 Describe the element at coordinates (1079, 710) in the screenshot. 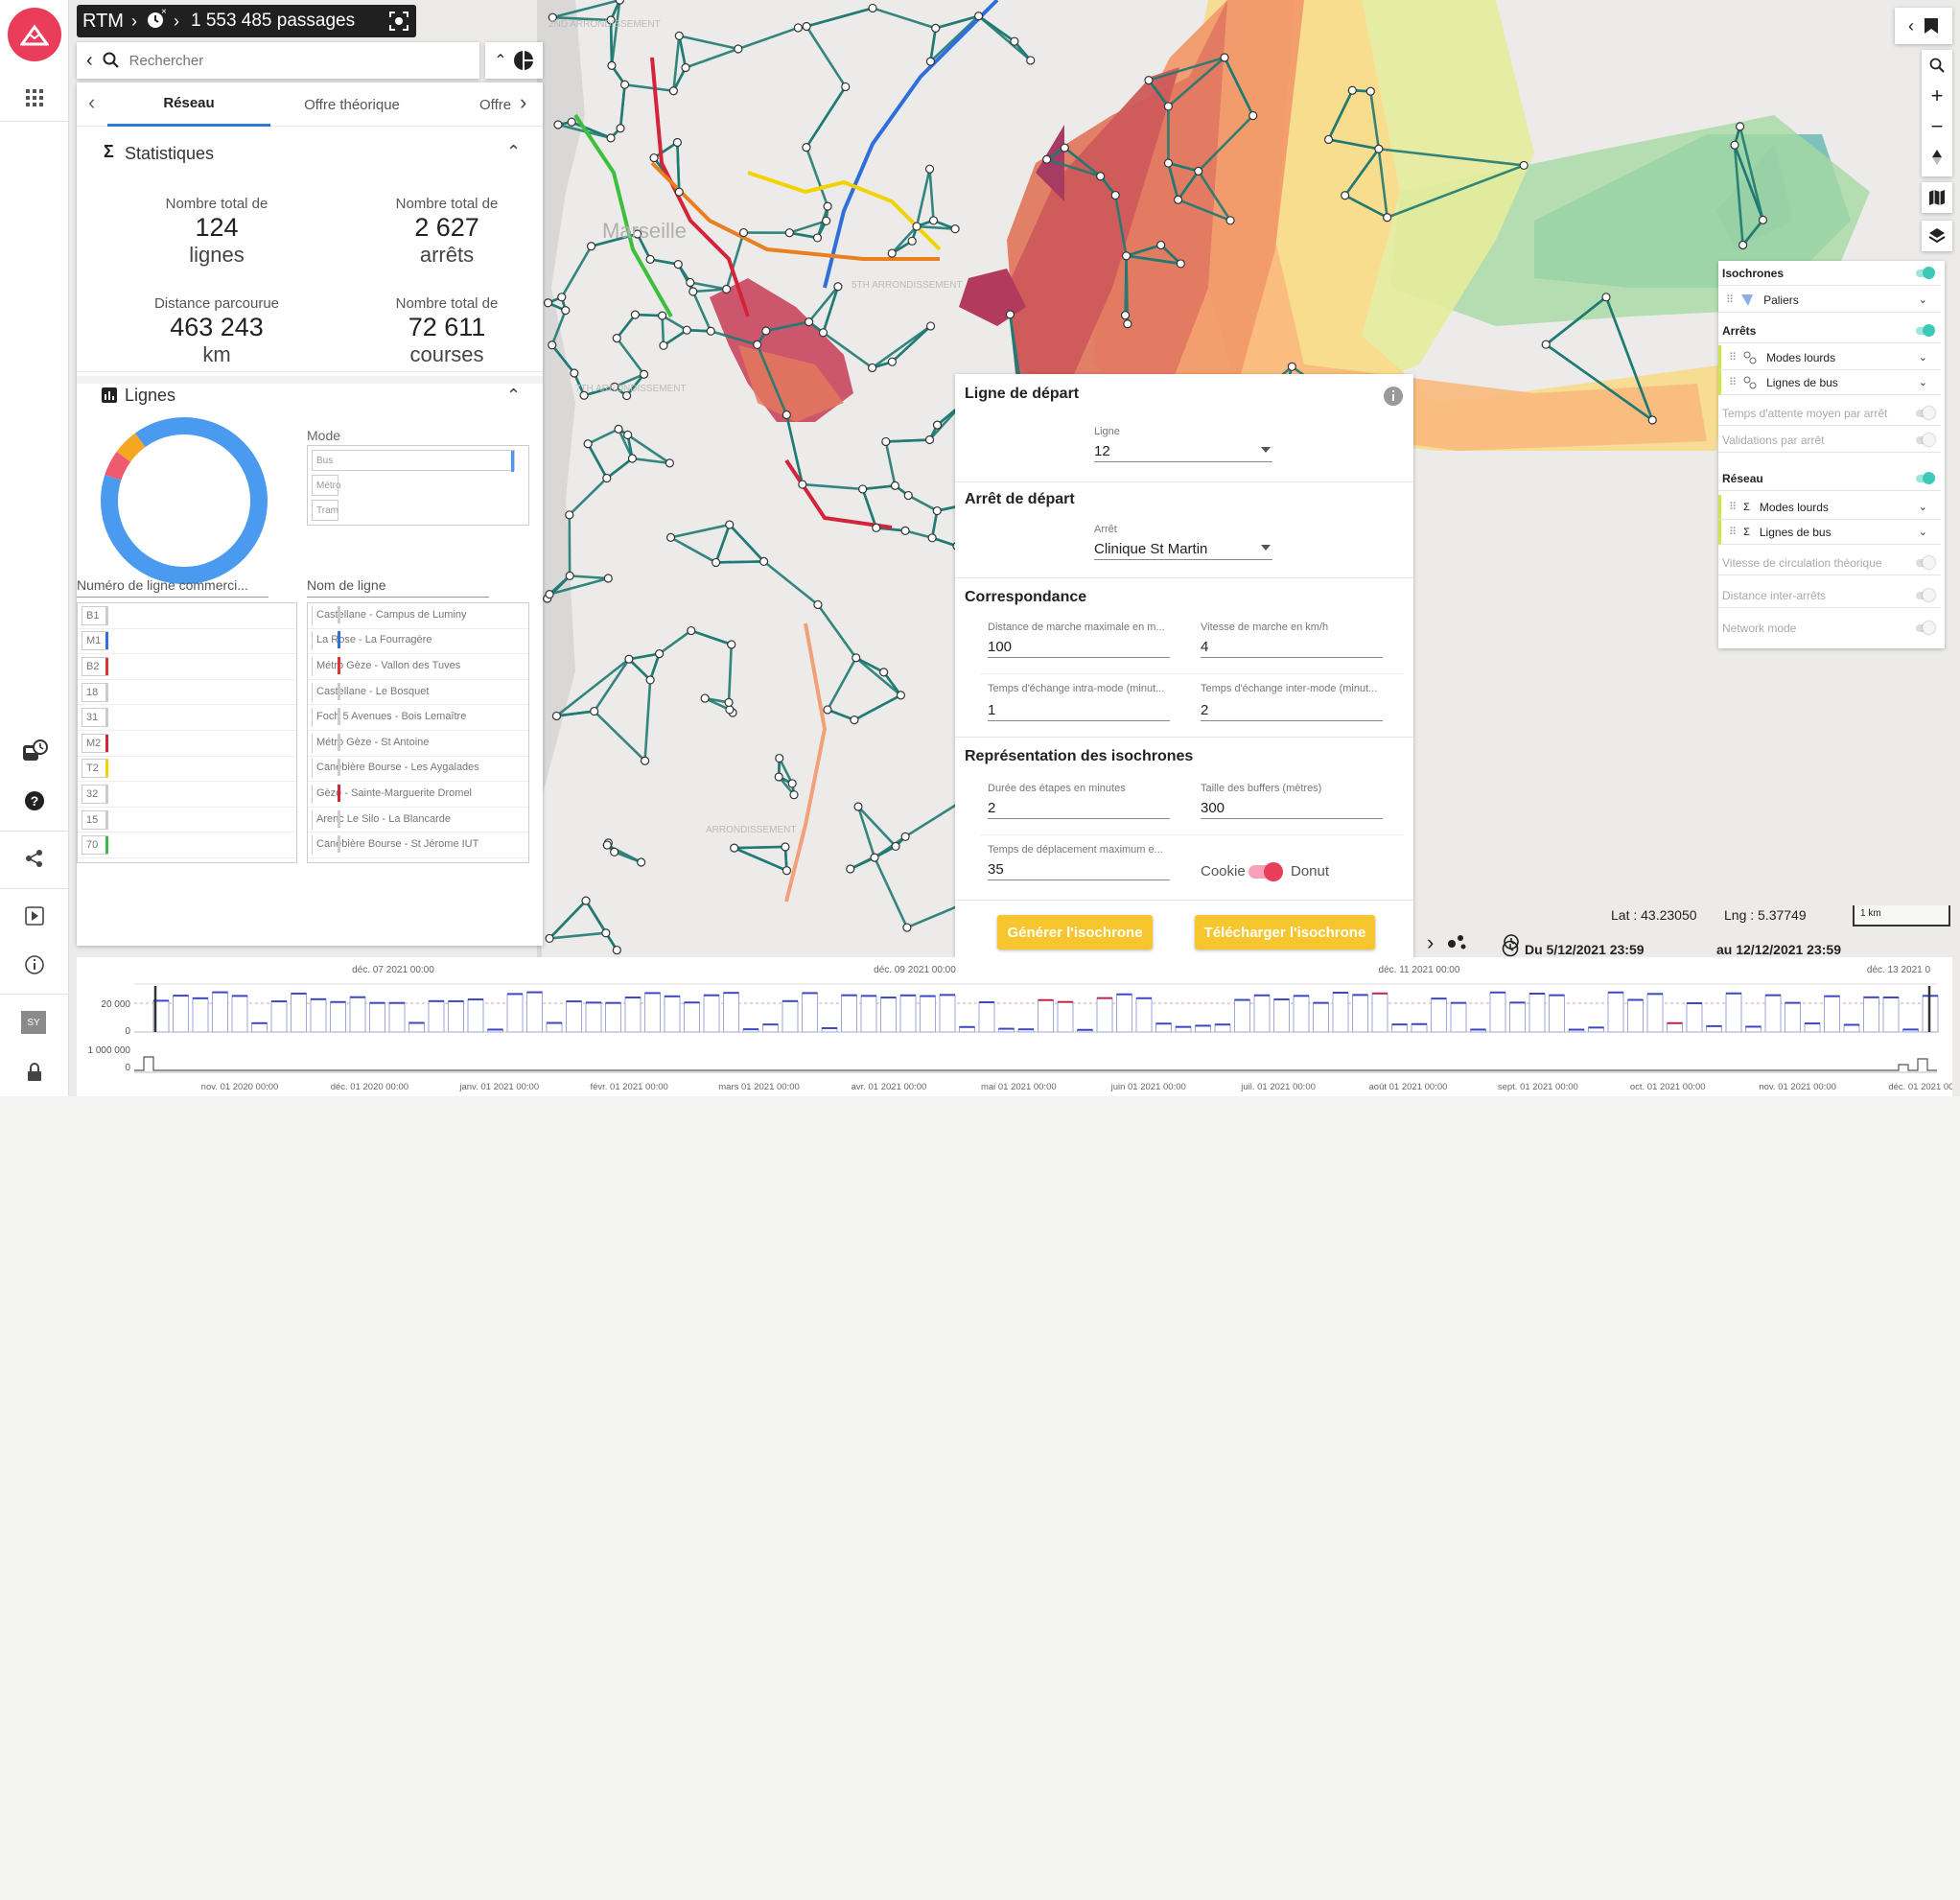

I see `intra-input: 1` at that location.